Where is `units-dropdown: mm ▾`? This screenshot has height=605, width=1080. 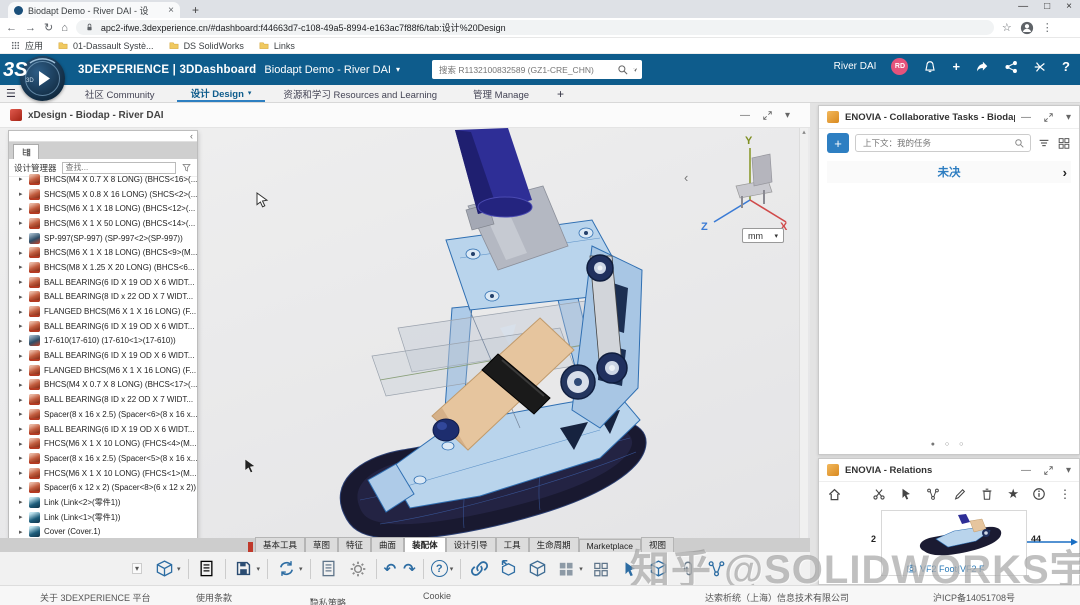 units-dropdown: mm ▾ is located at coordinates (763, 235).